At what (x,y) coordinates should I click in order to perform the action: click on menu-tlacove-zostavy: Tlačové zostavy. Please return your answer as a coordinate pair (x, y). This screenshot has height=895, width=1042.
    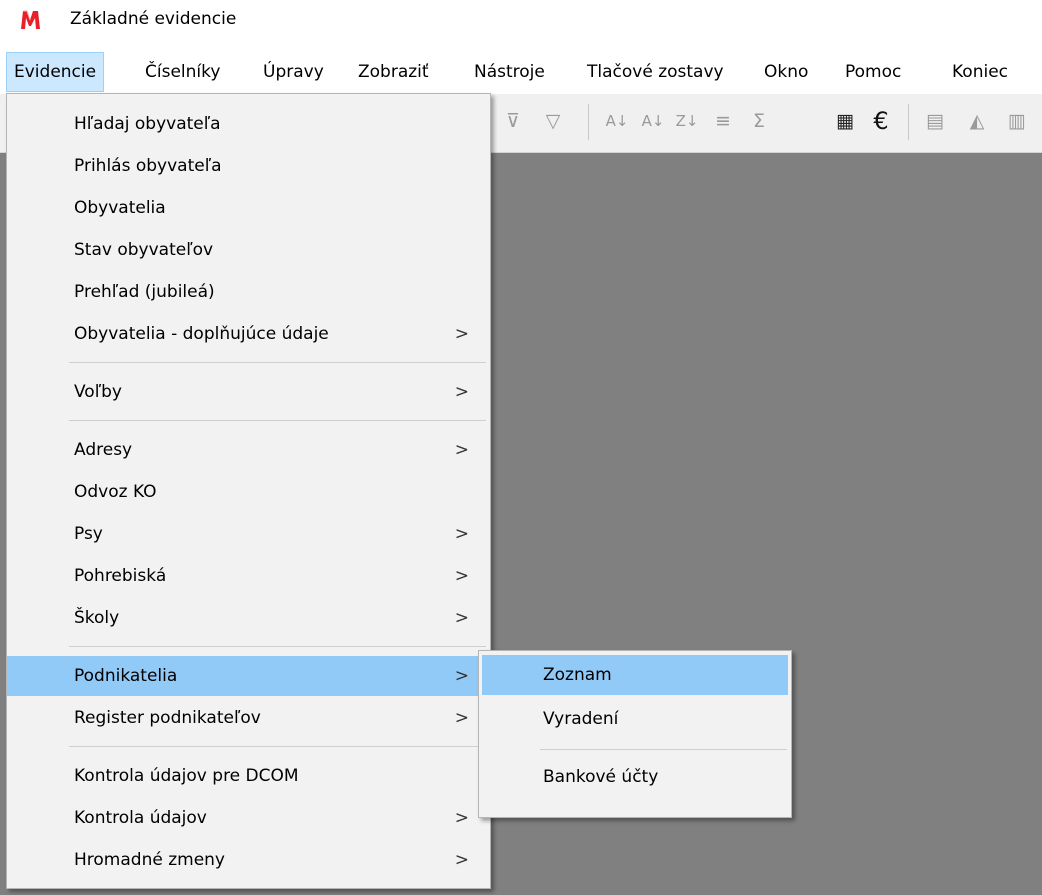
    Looking at the image, I should click on (655, 72).